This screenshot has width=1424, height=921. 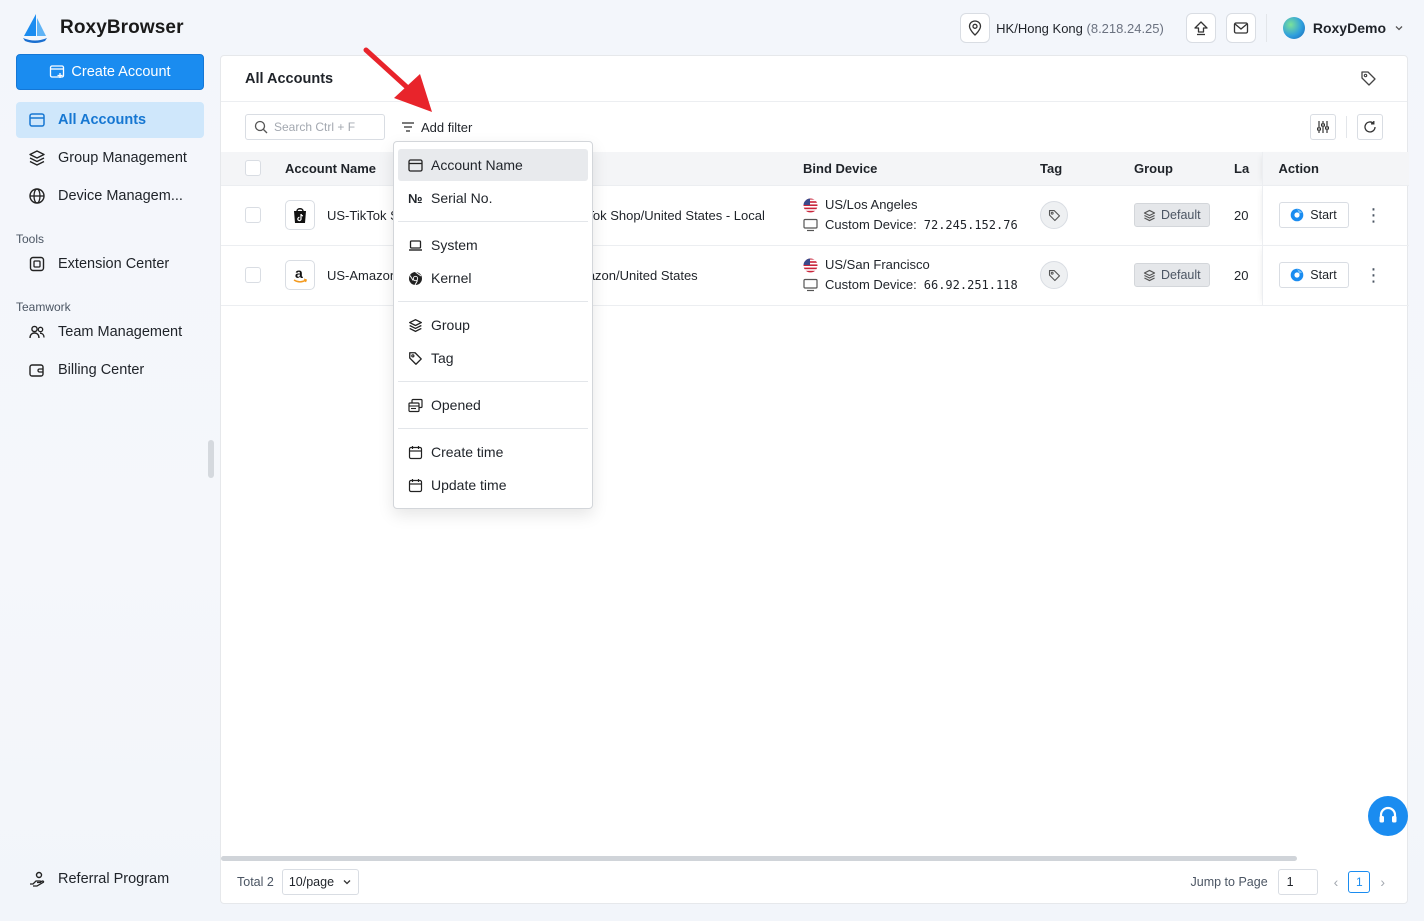 I want to click on menu-item-tag: Tag, so click(x=493, y=358).